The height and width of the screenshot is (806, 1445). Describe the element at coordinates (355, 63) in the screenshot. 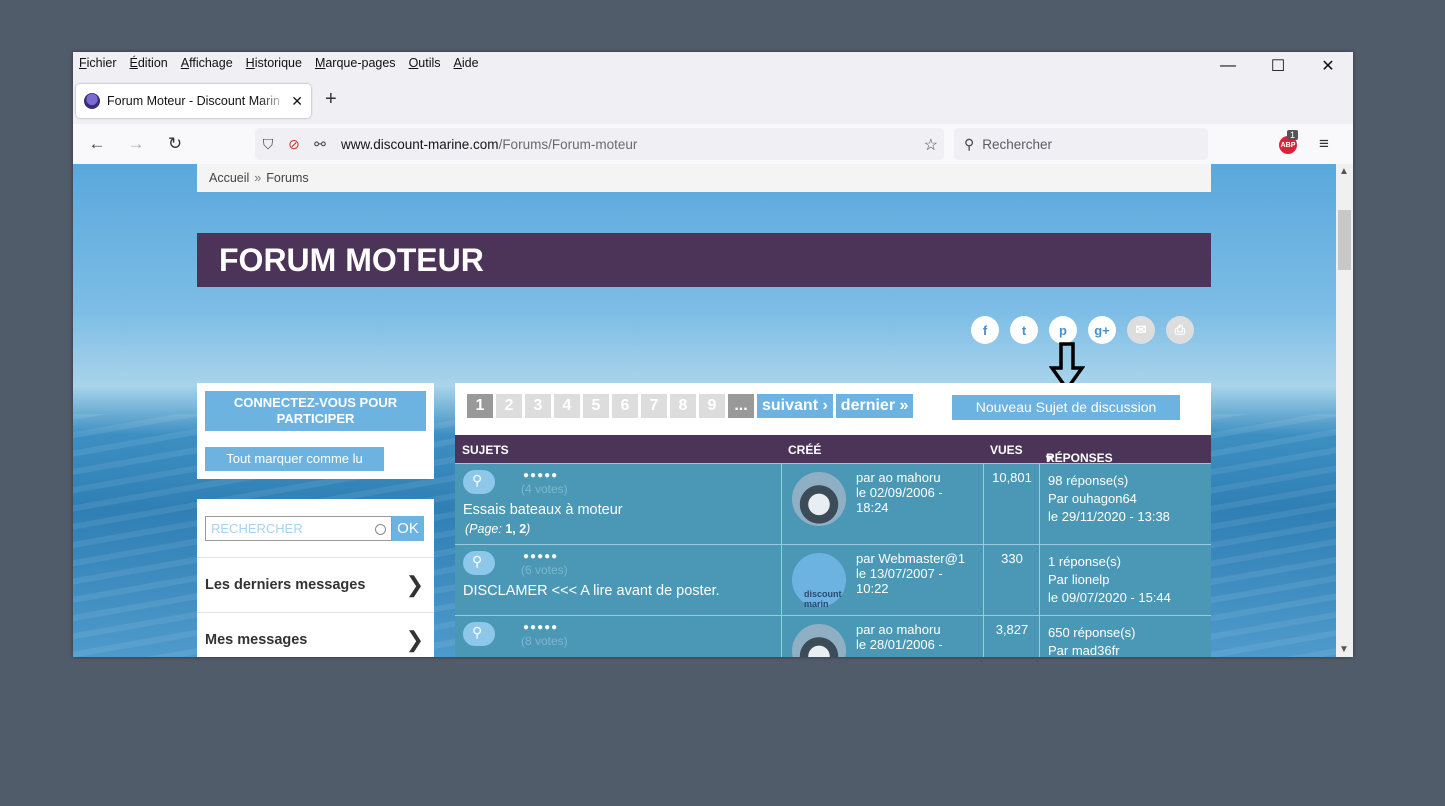

I see `menu-marque-pages: Marque-pages` at that location.